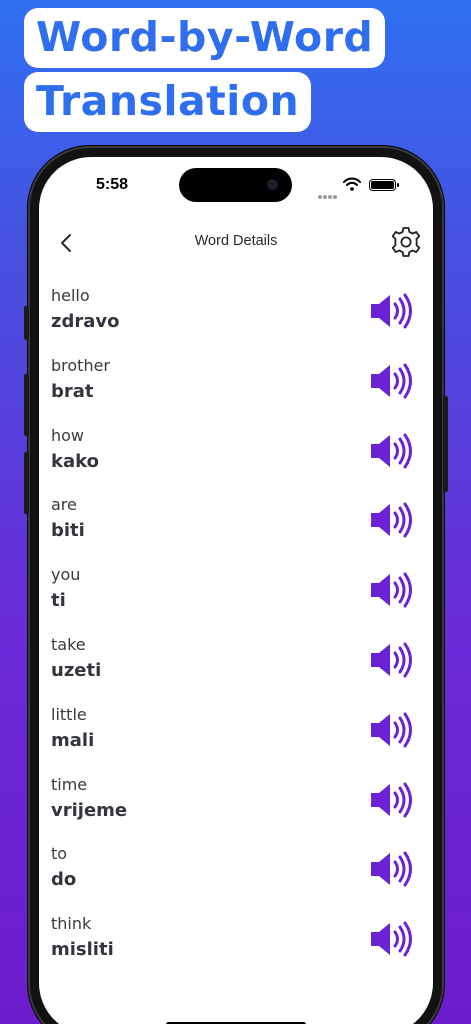 Image resolution: width=471 pixels, height=1024 pixels. What do you see at coordinates (59, 854) in the screenshot?
I see `source-word: to` at bounding box center [59, 854].